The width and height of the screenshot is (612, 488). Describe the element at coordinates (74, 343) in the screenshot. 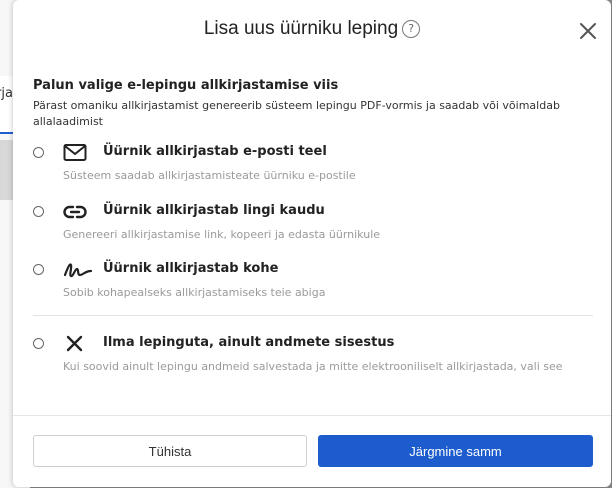

I see `x-icon` at that location.